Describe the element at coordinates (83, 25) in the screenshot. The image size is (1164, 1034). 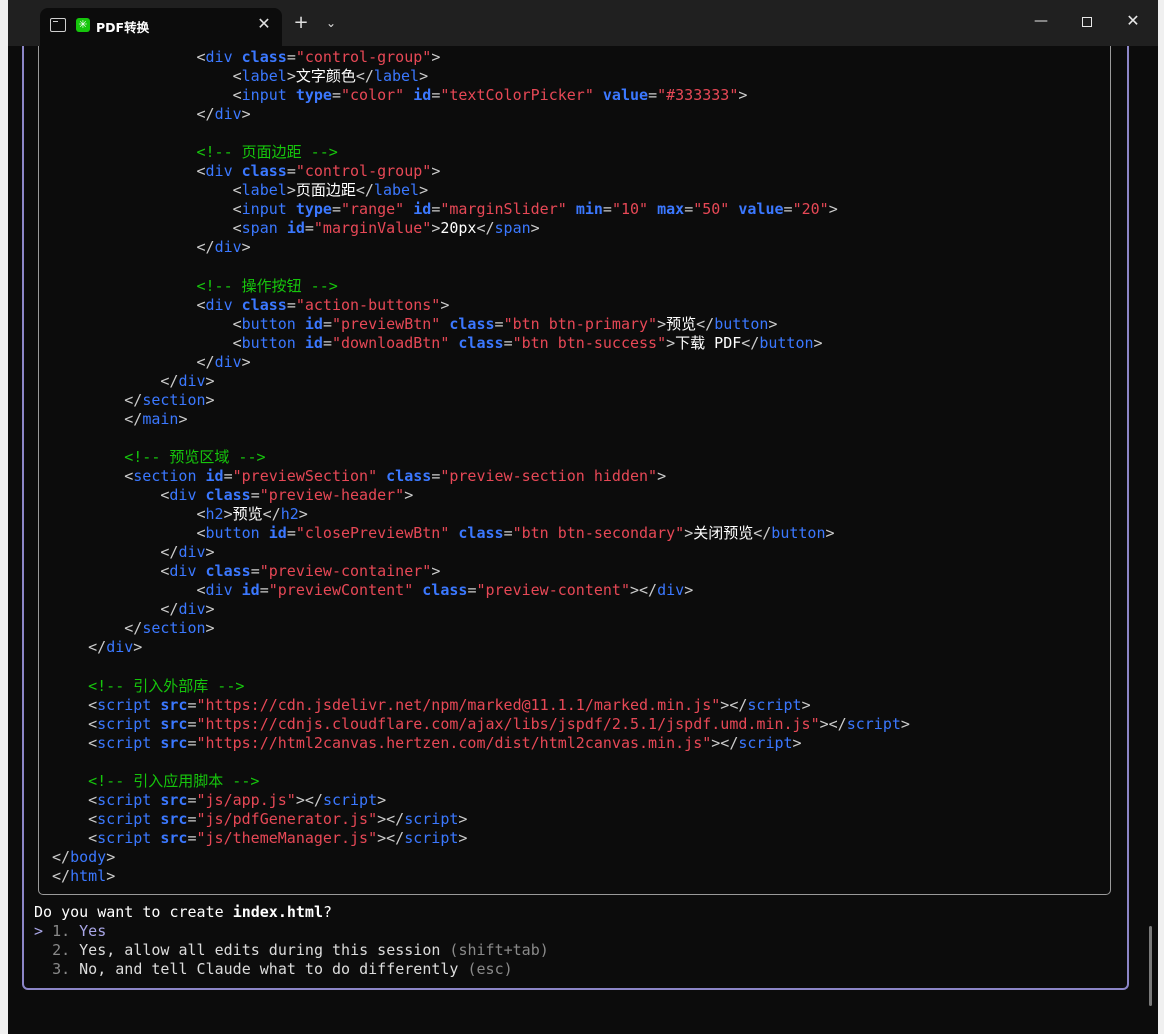
I see `app-icon: ✳` at that location.